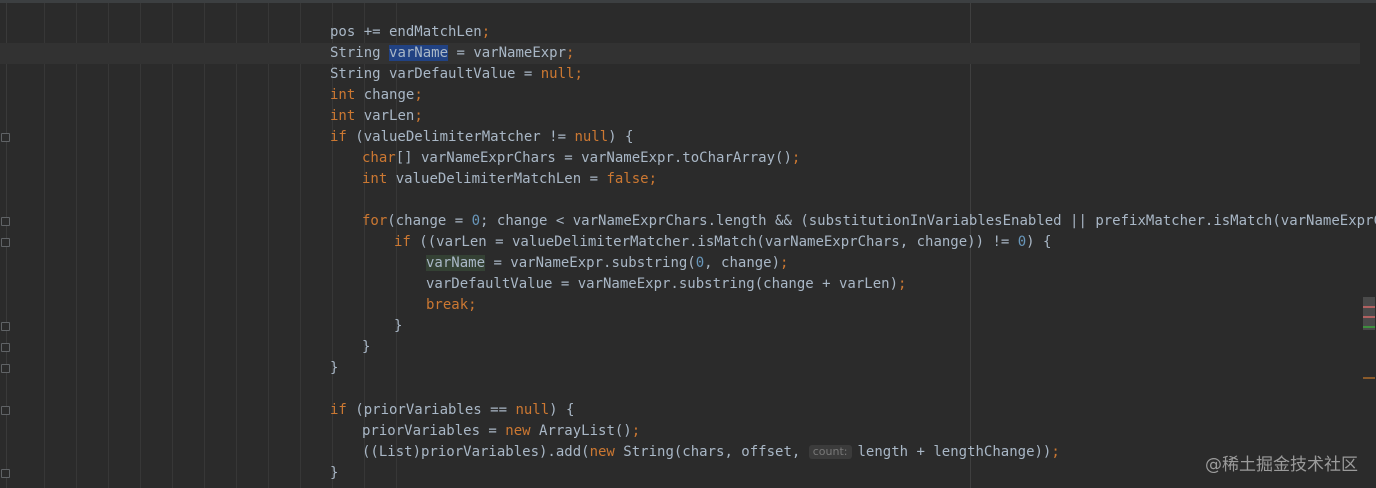 The width and height of the screenshot is (1376, 488). I want to click on code-token: length + lengthChange)), so click(954, 452).